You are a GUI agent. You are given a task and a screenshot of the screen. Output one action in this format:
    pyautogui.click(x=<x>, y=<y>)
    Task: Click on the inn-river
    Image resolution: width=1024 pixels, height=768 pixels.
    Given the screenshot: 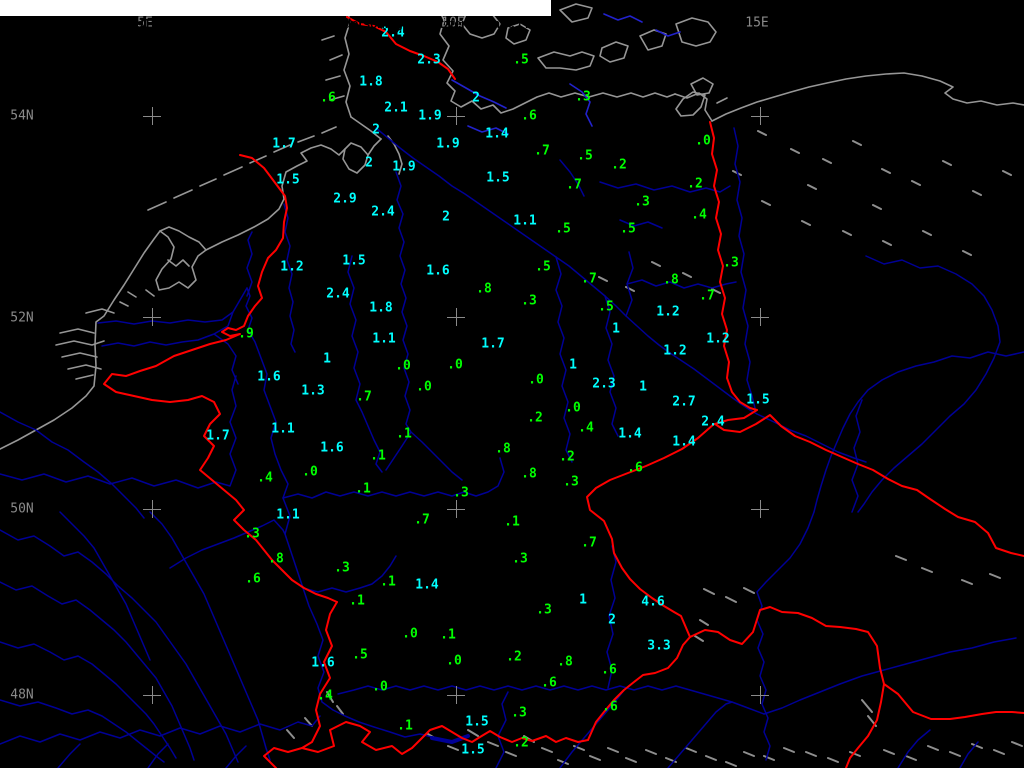 What is the action you would take?
    pyautogui.click(x=700, y=734)
    